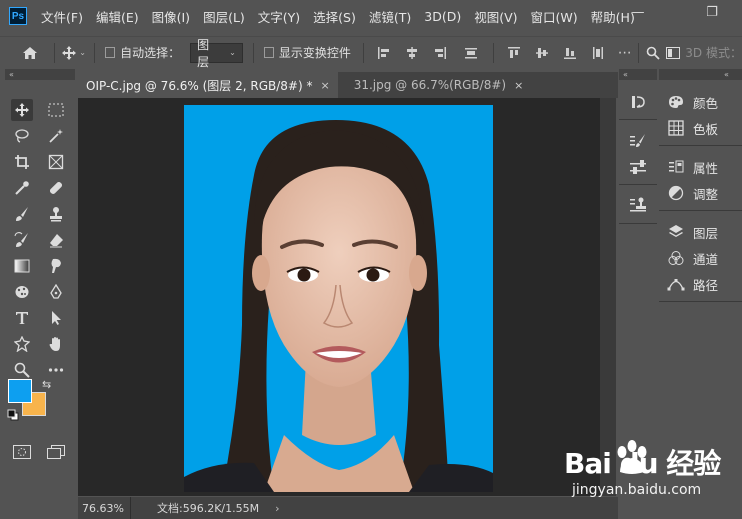 This screenshot has height=519, width=742. What do you see at coordinates (13, 415) in the screenshot?
I see `default-colors-icon` at bounding box center [13, 415].